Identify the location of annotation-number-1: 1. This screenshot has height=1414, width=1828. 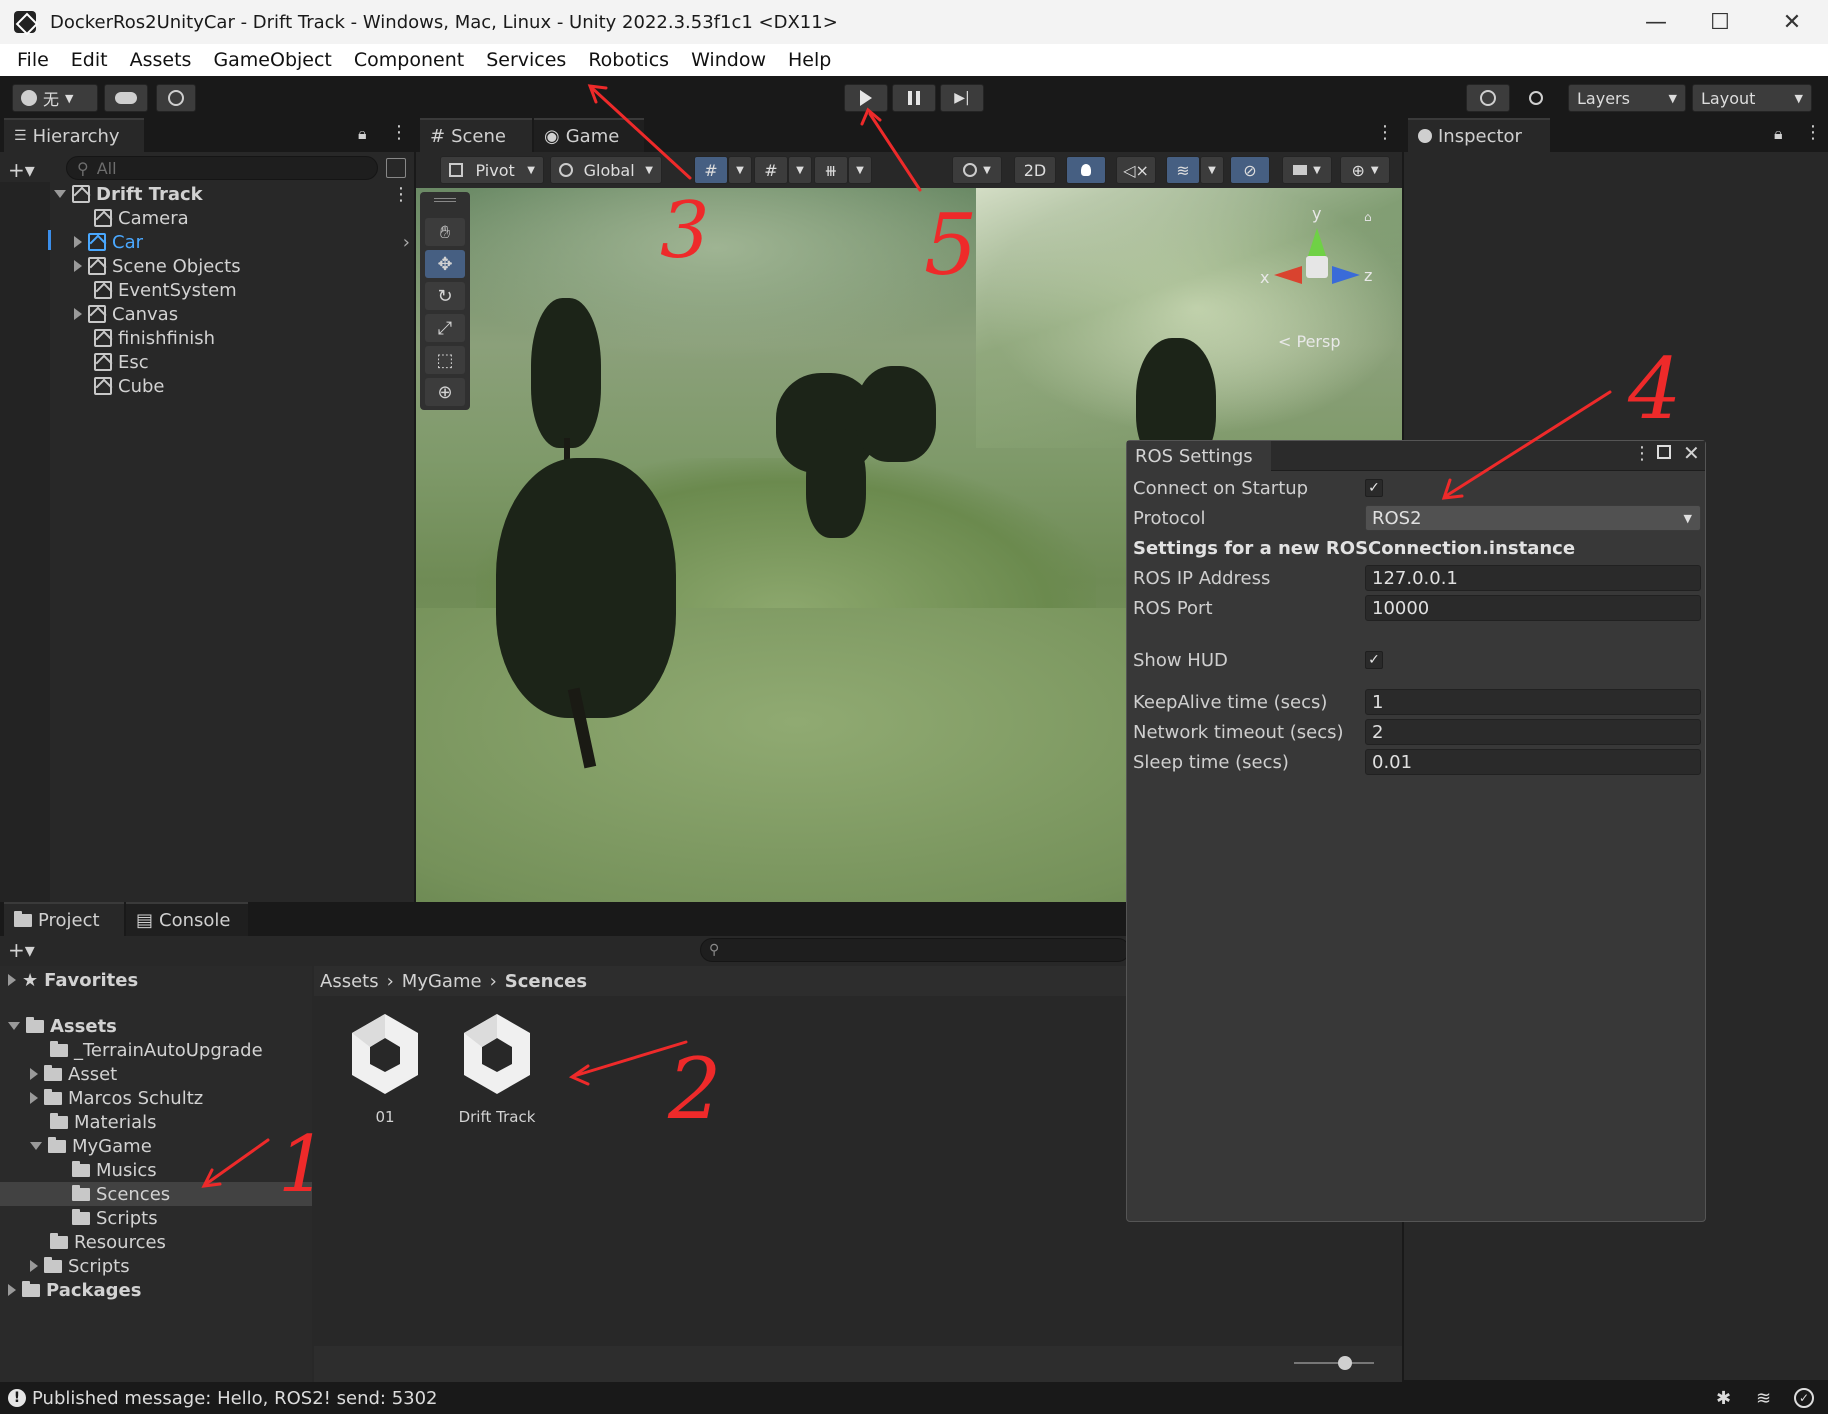
(303, 1165).